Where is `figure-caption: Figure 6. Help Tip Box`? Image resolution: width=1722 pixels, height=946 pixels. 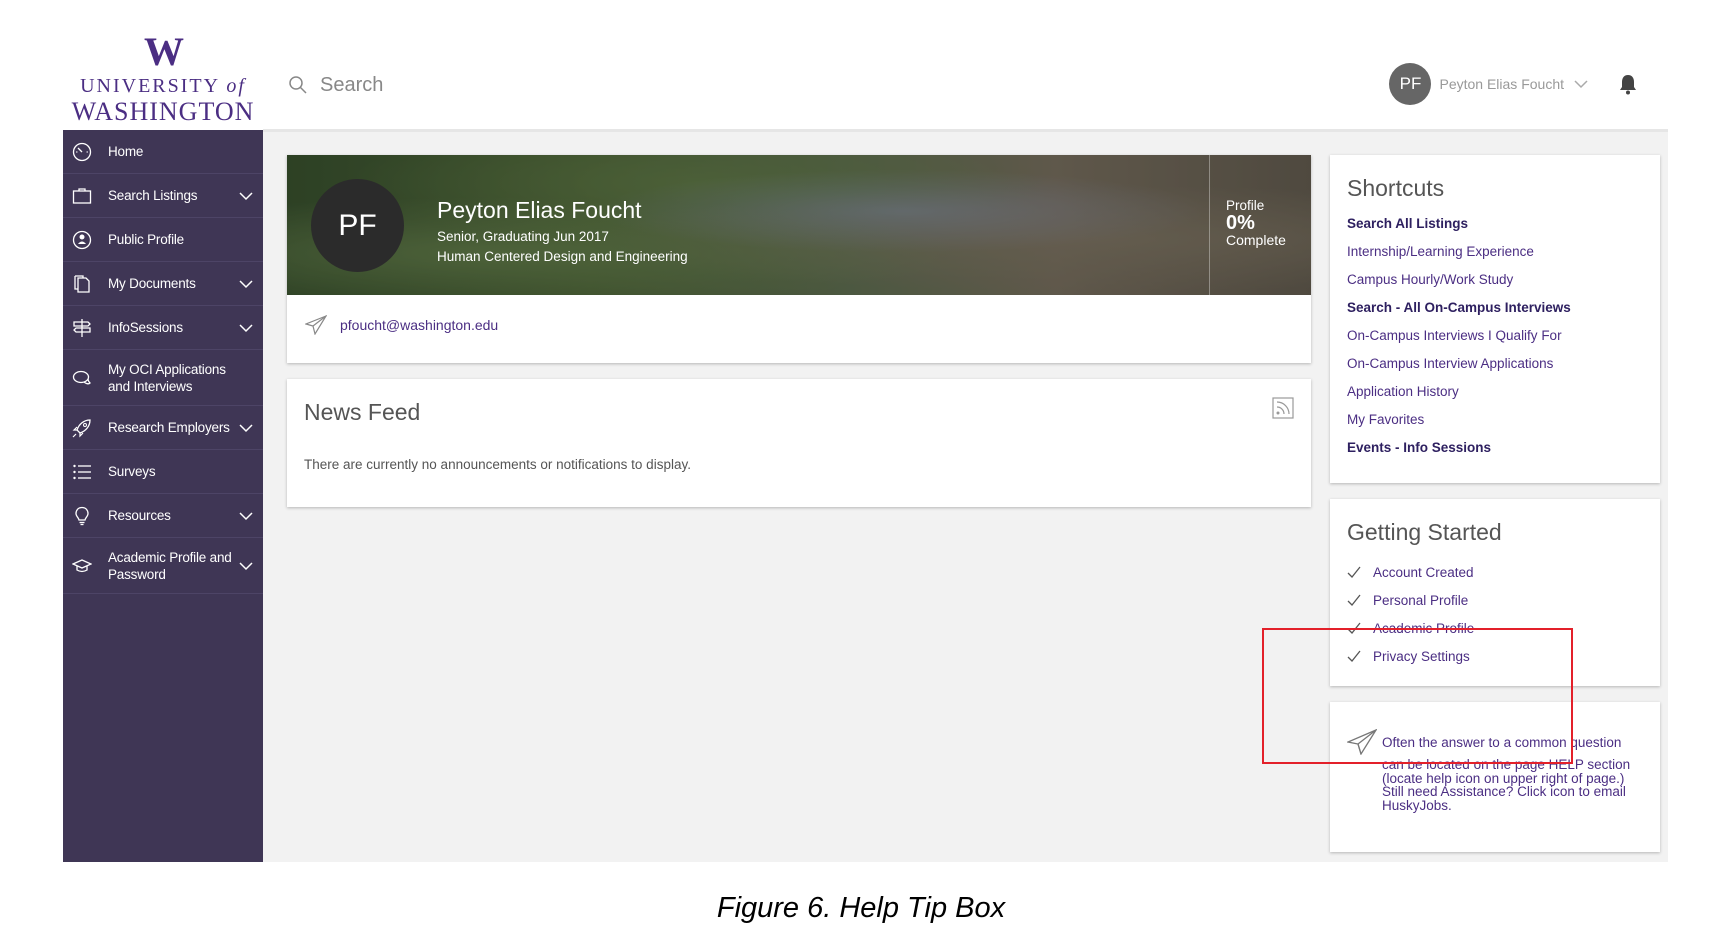
figure-caption: Figure 6. Help Tip Box is located at coordinates (861, 908).